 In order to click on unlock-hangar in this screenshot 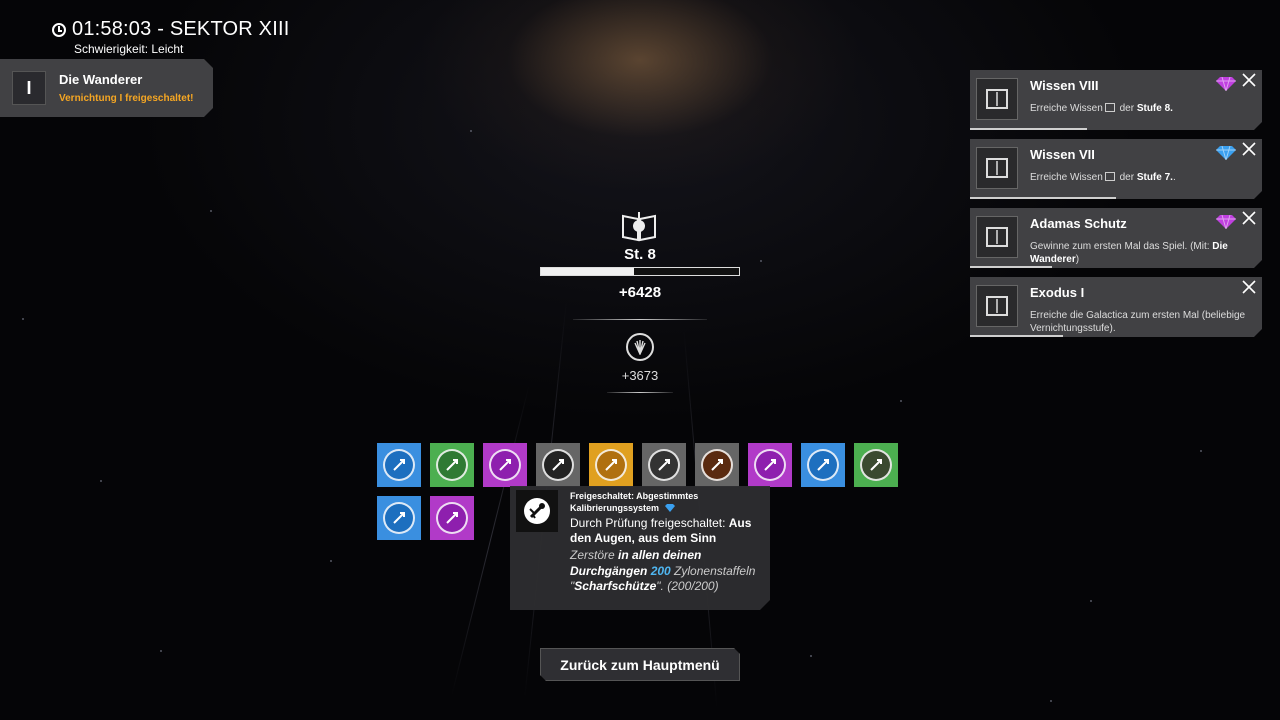, I will do `click(876, 465)`.